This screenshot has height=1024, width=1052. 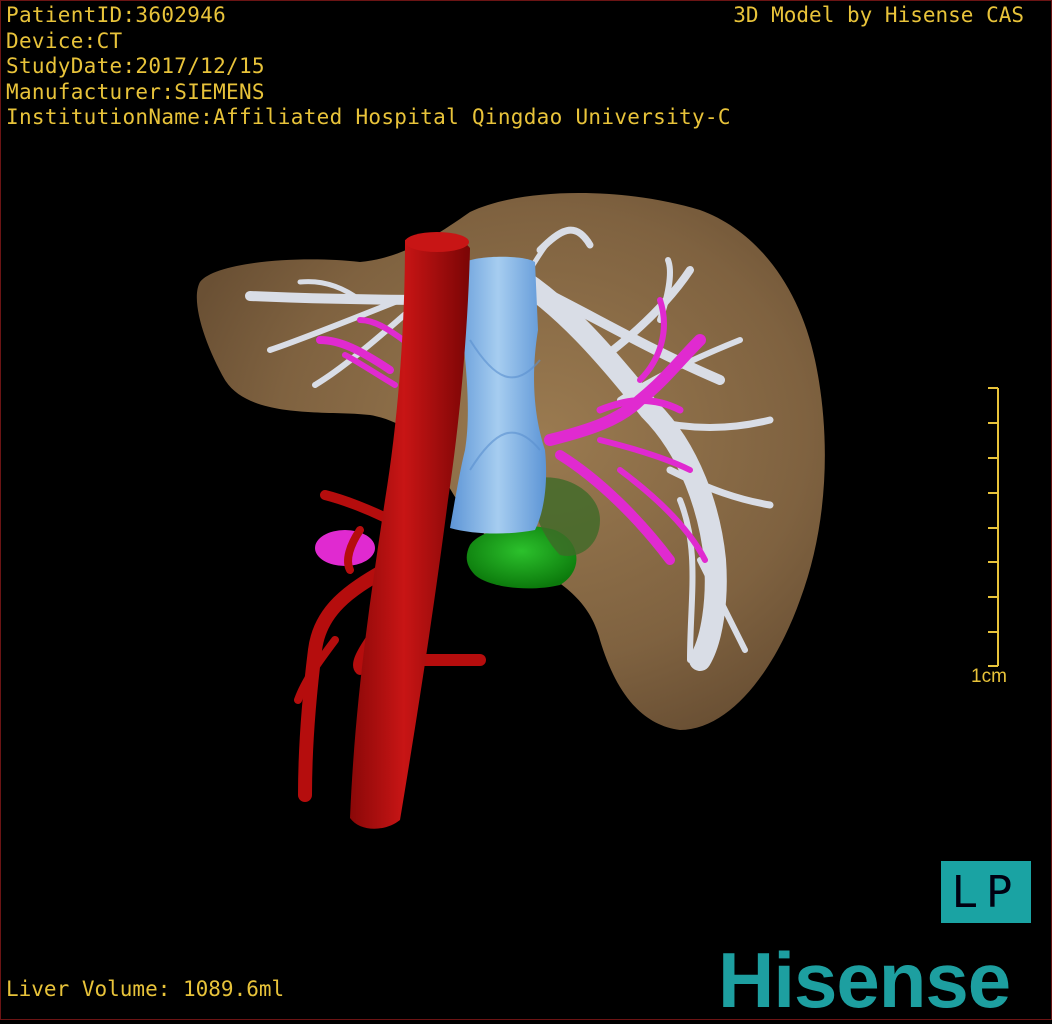 I want to click on scale-bar-label: 1cm, so click(x=989, y=676).